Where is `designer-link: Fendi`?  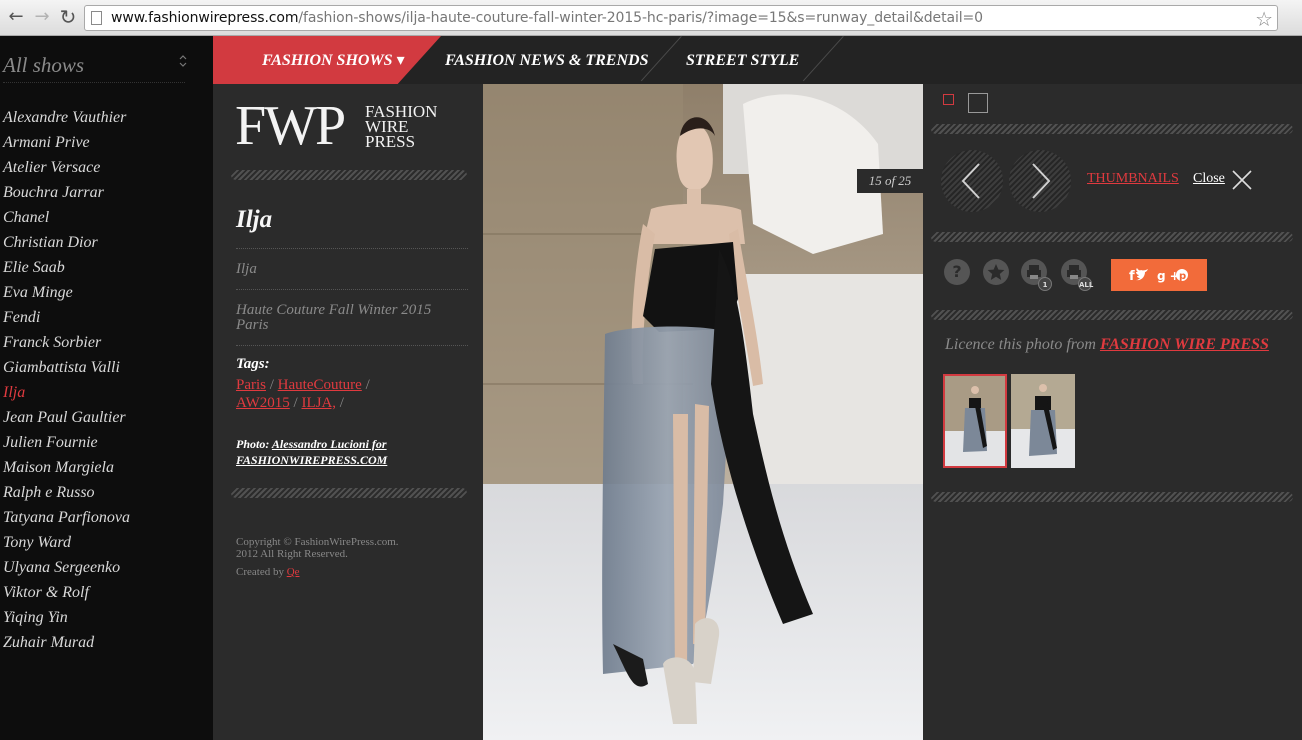 designer-link: Fendi is located at coordinates (66, 318).